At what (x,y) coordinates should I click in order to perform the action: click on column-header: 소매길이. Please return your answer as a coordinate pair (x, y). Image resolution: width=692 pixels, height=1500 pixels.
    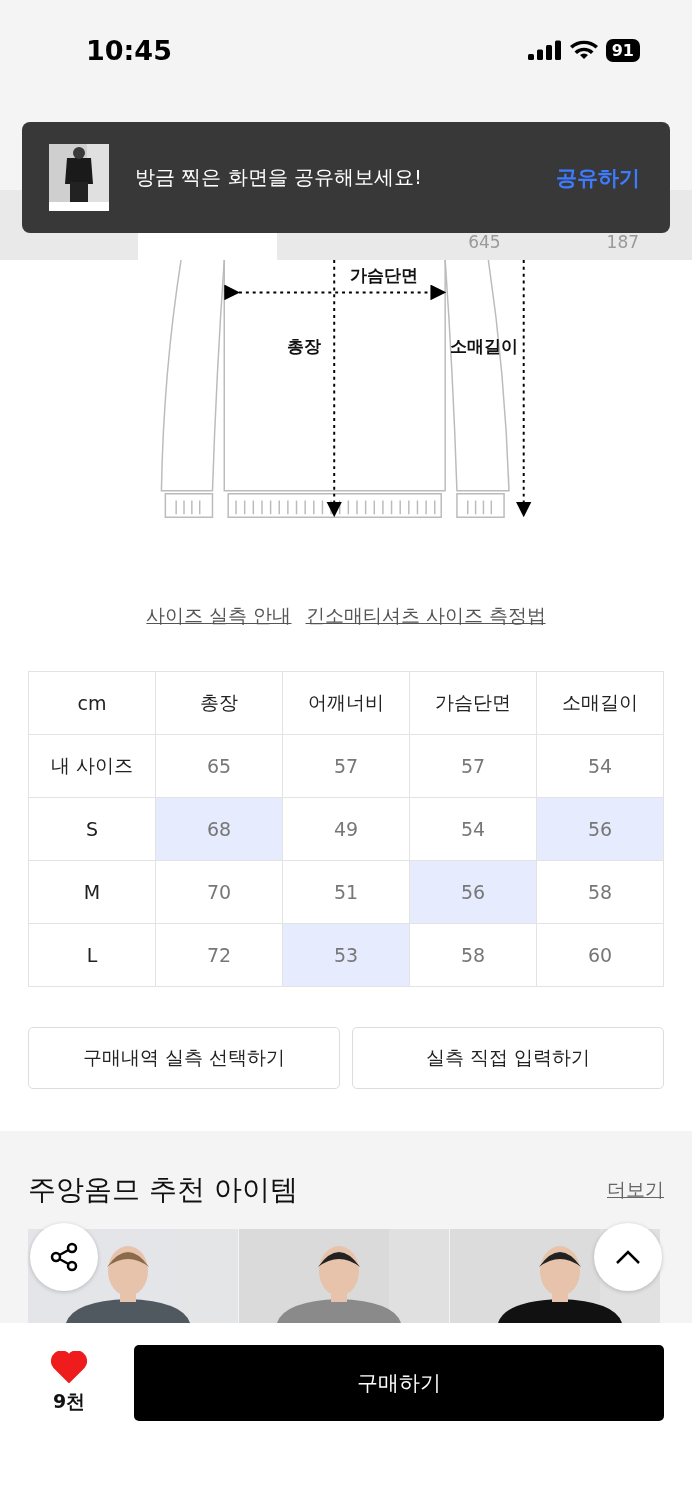
    Looking at the image, I should click on (600, 703).